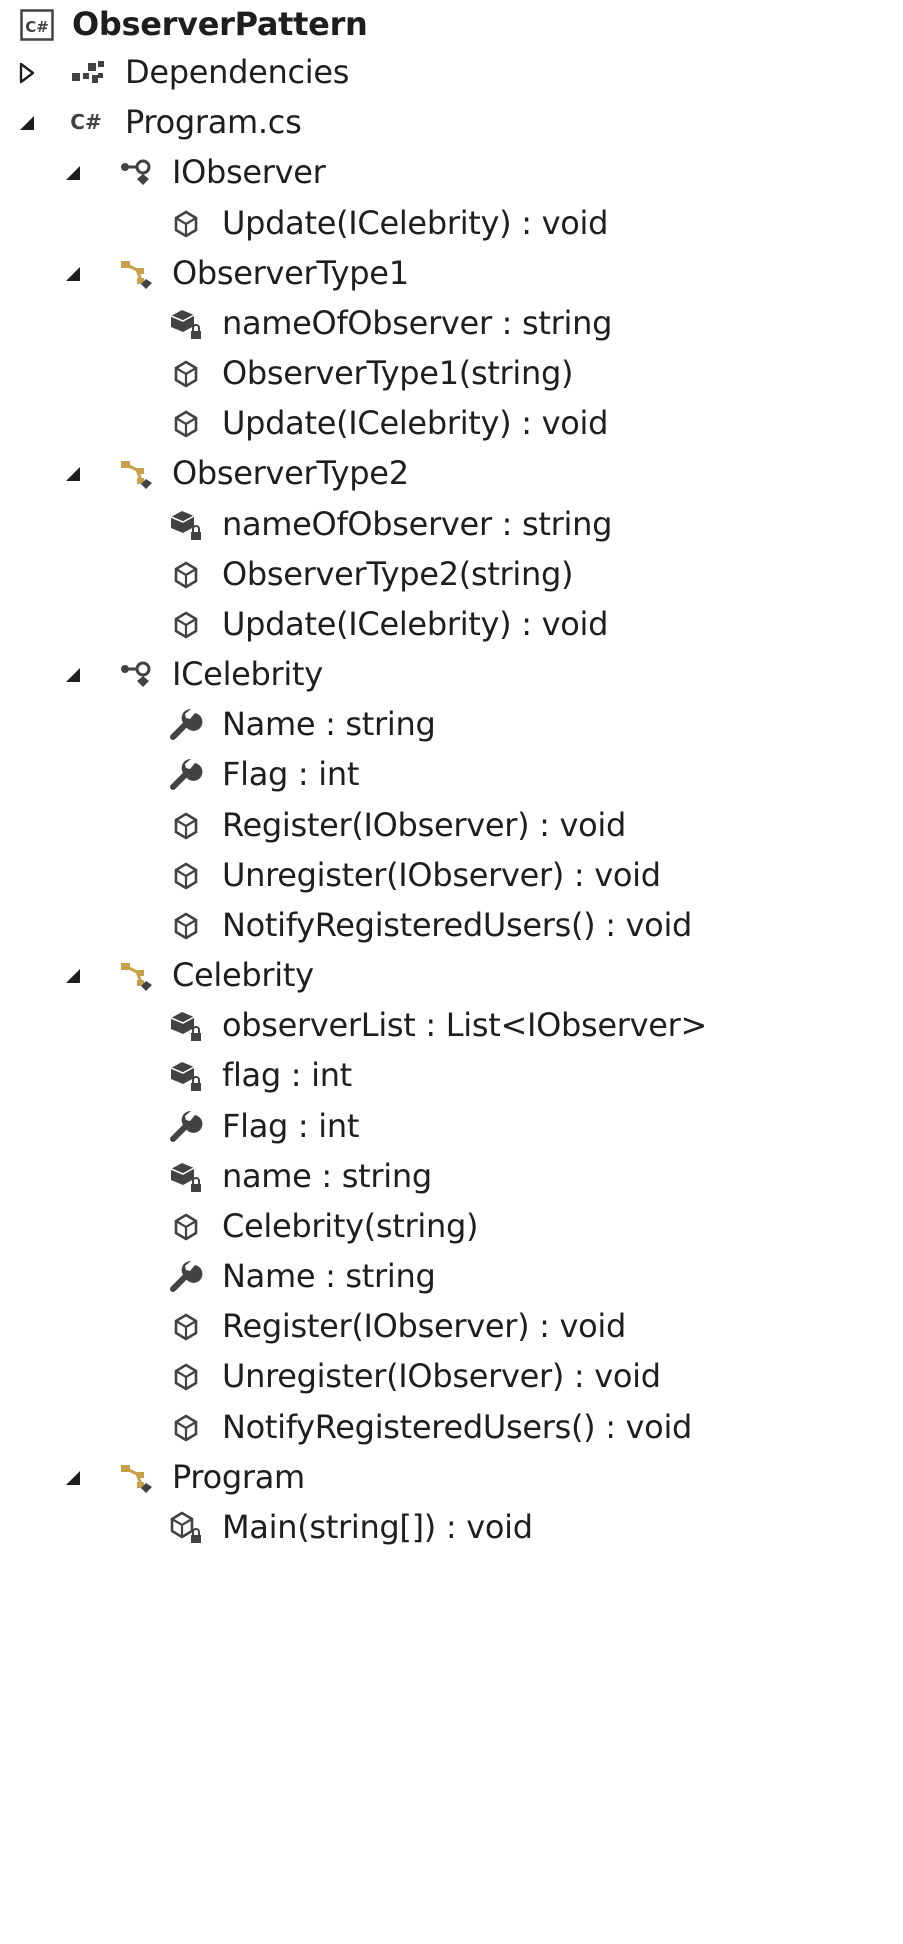 This screenshot has width=903, height=1944. Describe the element at coordinates (451, 1076) in the screenshot. I see `tree-node: flag : int` at that location.